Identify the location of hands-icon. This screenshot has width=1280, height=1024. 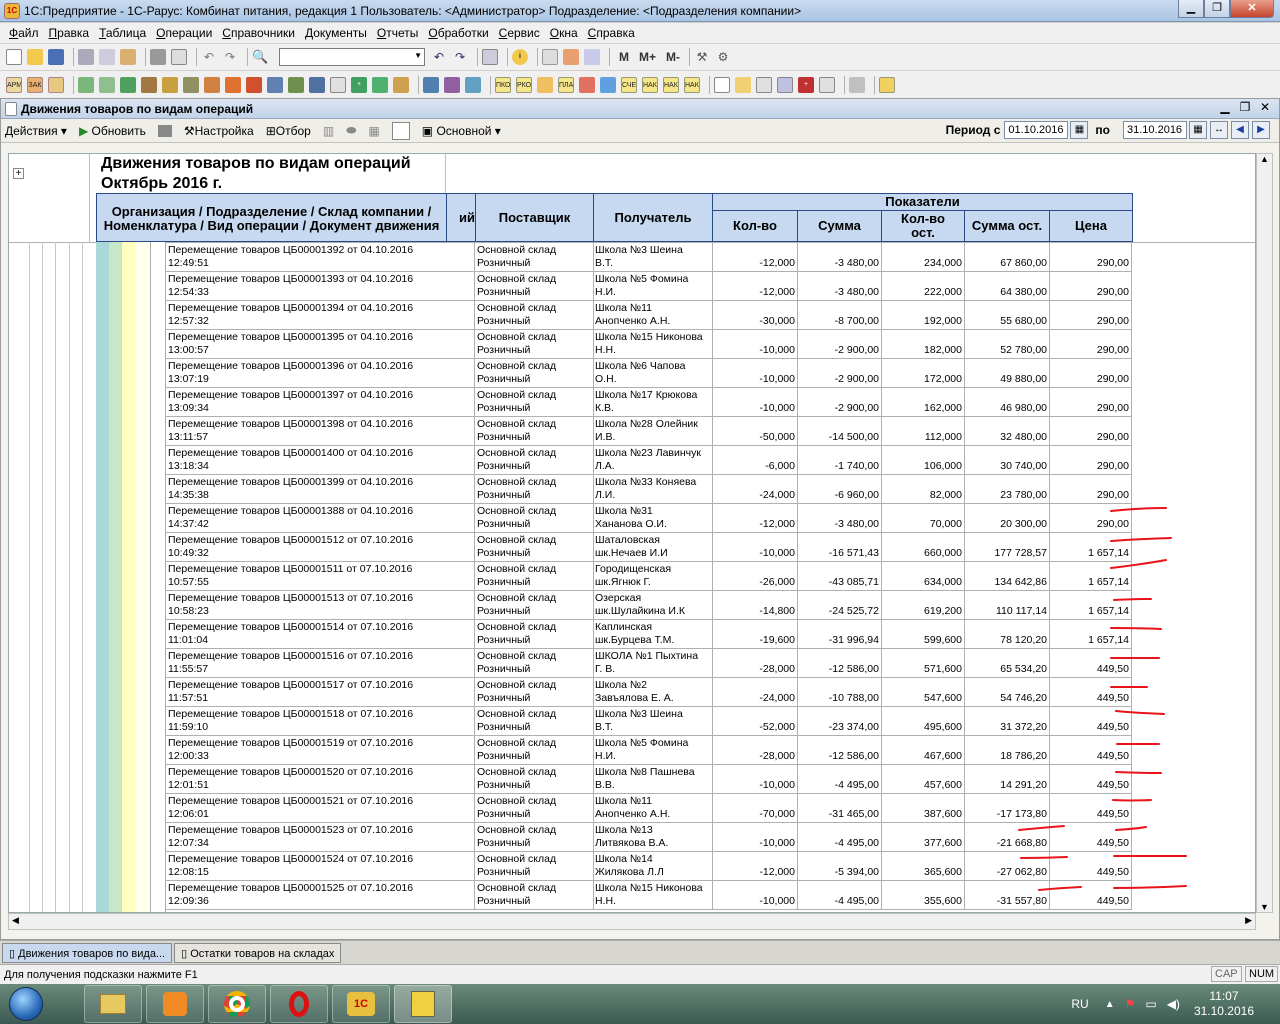
(743, 85).